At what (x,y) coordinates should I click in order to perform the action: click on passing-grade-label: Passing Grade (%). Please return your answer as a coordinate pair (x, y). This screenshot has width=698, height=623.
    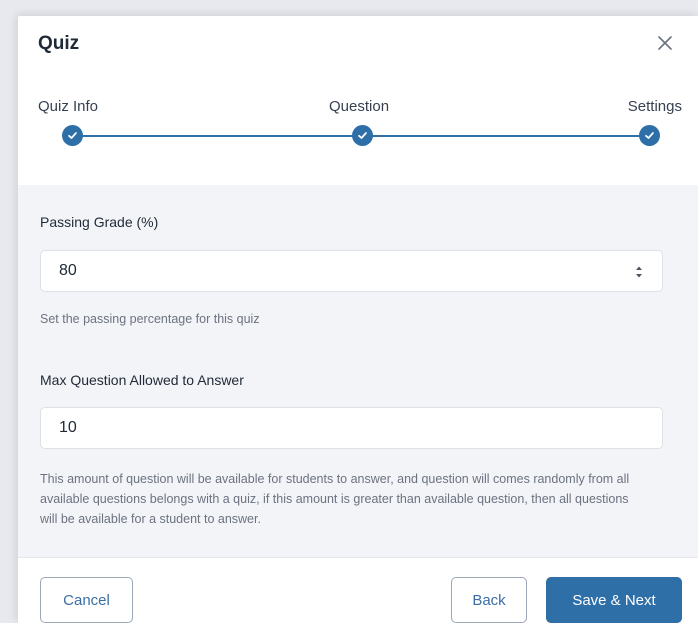
    Looking at the image, I should click on (99, 222).